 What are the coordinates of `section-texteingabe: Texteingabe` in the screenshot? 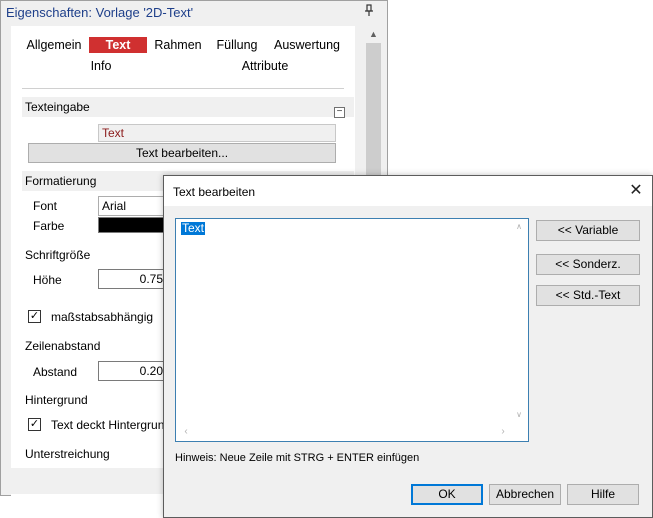 It's located at (188, 107).